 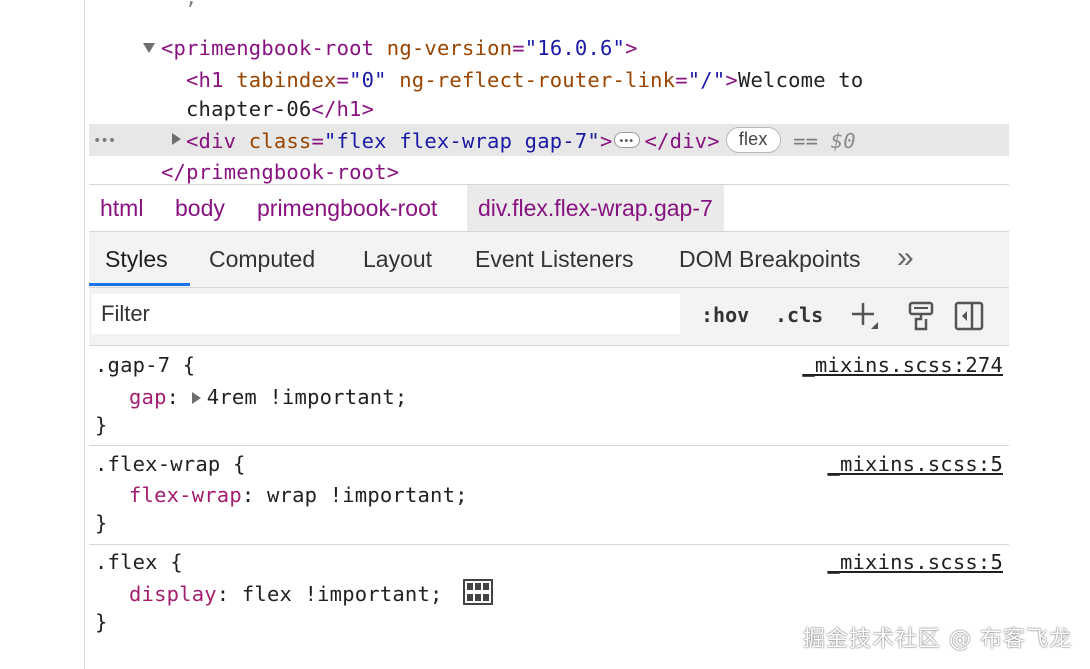 What do you see at coordinates (627, 142) in the screenshot?
I see `collapsed-children-icon` at bounding box center [627, 142].